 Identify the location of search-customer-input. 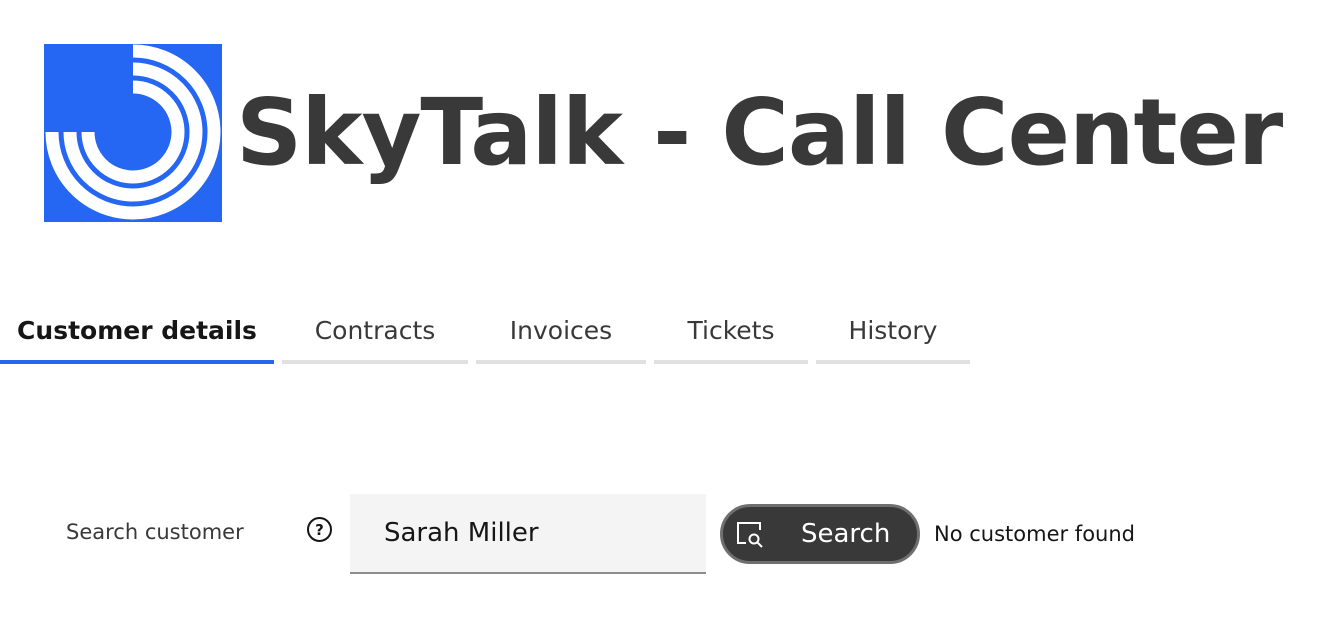
(528, 534).